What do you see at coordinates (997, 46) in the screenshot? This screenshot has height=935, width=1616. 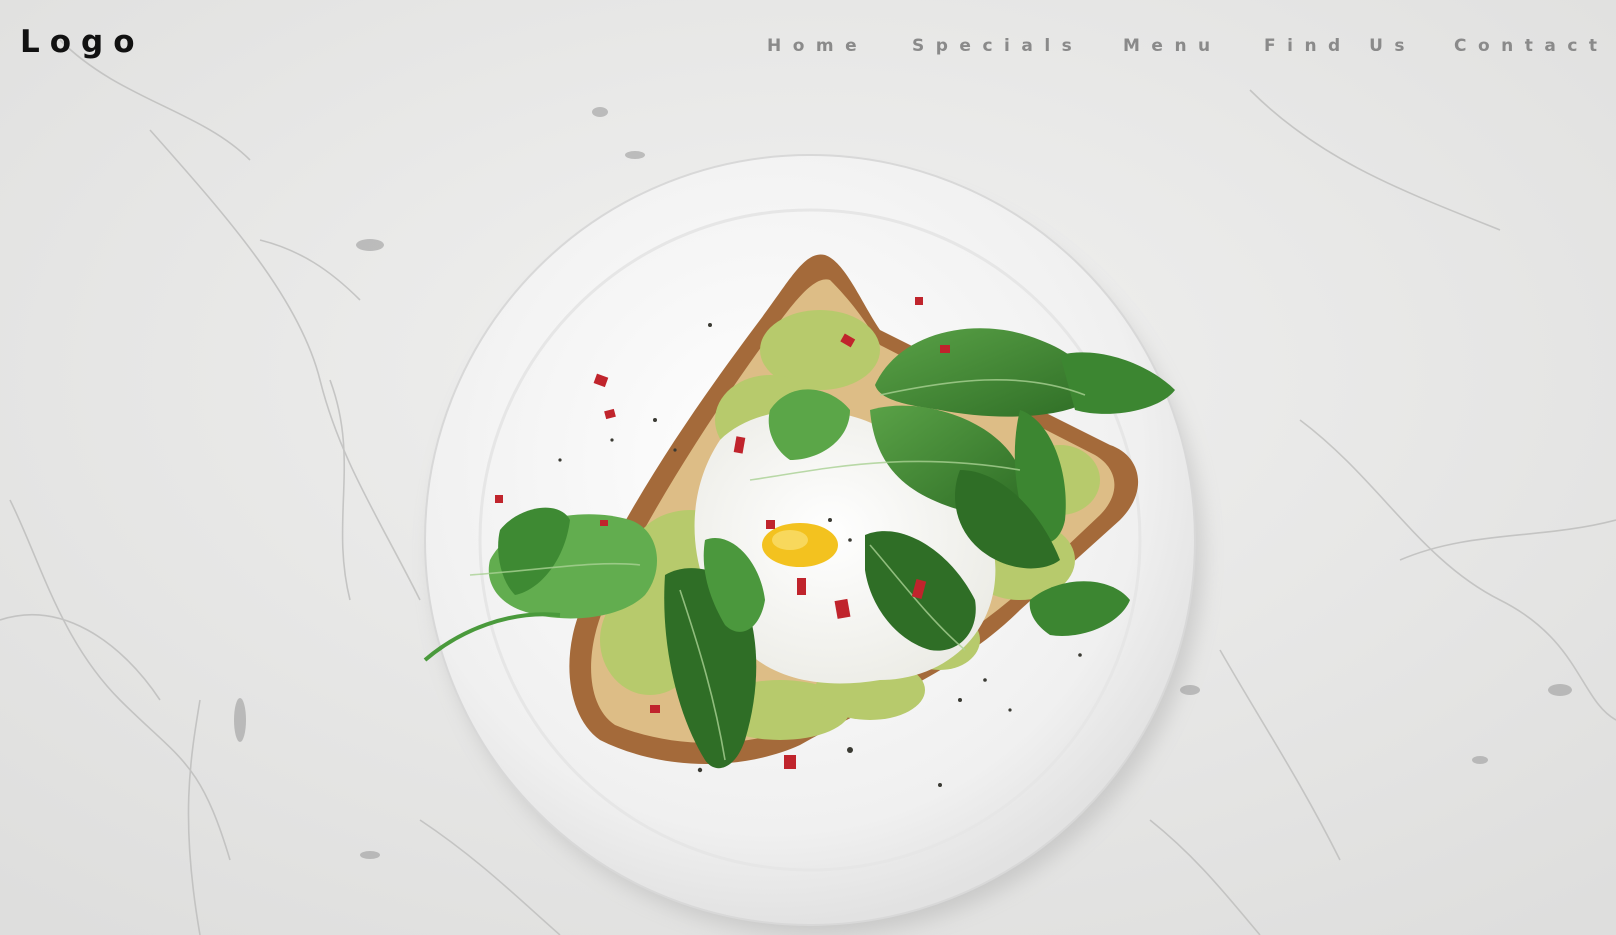 I see `nav-link-specials: Specials` at bounding box center [997, 46].